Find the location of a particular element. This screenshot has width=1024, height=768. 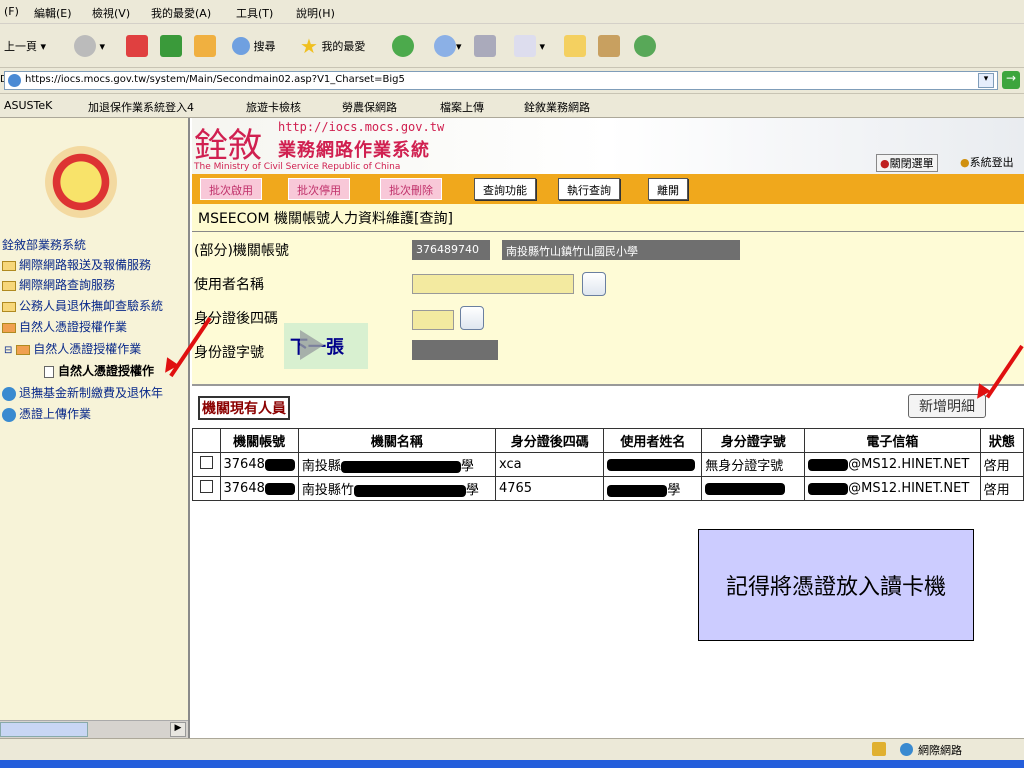

scroll-thumb is located at coordinates (44, 729).